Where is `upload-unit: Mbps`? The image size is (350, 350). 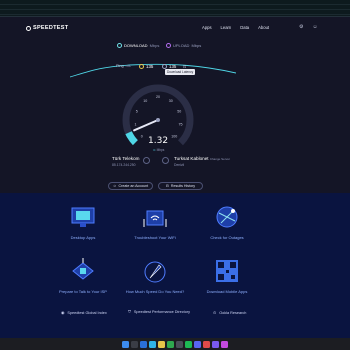
upload-unit: Mbps is located at coordinates (196, 45).